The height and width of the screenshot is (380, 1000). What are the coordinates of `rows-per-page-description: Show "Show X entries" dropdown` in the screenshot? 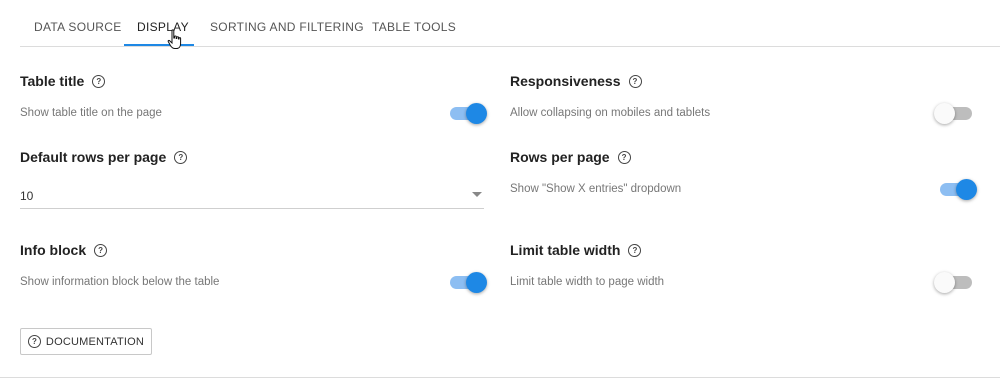 It's located at (596, 189).